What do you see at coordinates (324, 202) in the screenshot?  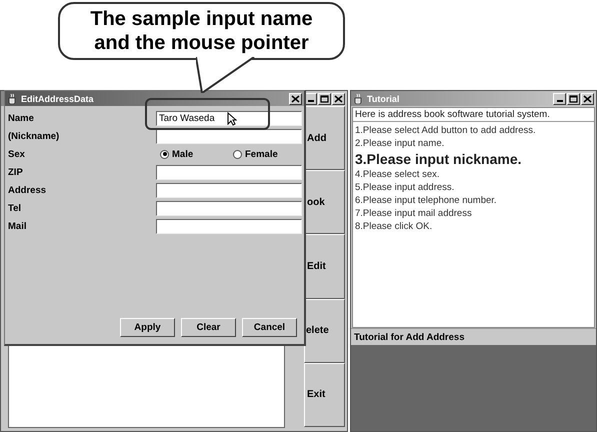 I see `side-button: ook` at bounding box center [324, 202].